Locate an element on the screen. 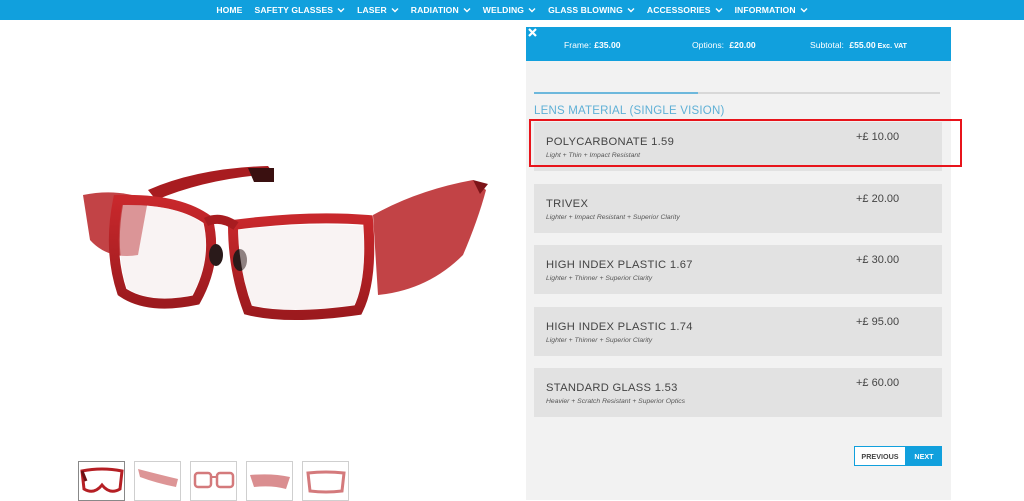 Image resolution: width=1024 pixels, height=501 pixels. nav-item-information: INFORMATION is located at coordinates (771, 10).